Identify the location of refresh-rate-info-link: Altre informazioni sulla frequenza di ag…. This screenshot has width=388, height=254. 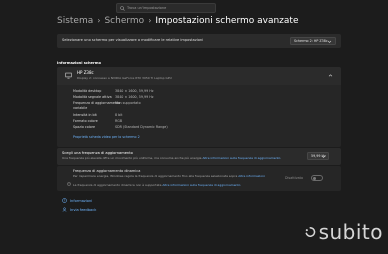
(241, 158).